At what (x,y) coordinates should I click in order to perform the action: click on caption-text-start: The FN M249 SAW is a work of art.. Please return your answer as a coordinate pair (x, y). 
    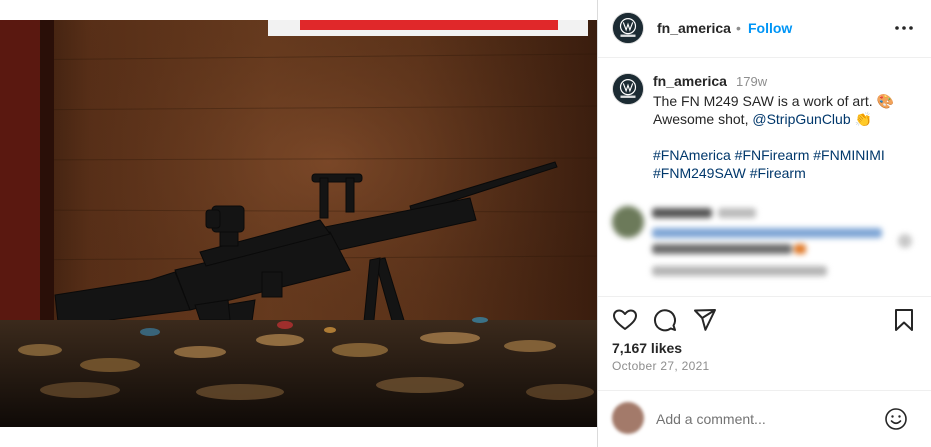
    Looking at the image, I should click on (765, 101).